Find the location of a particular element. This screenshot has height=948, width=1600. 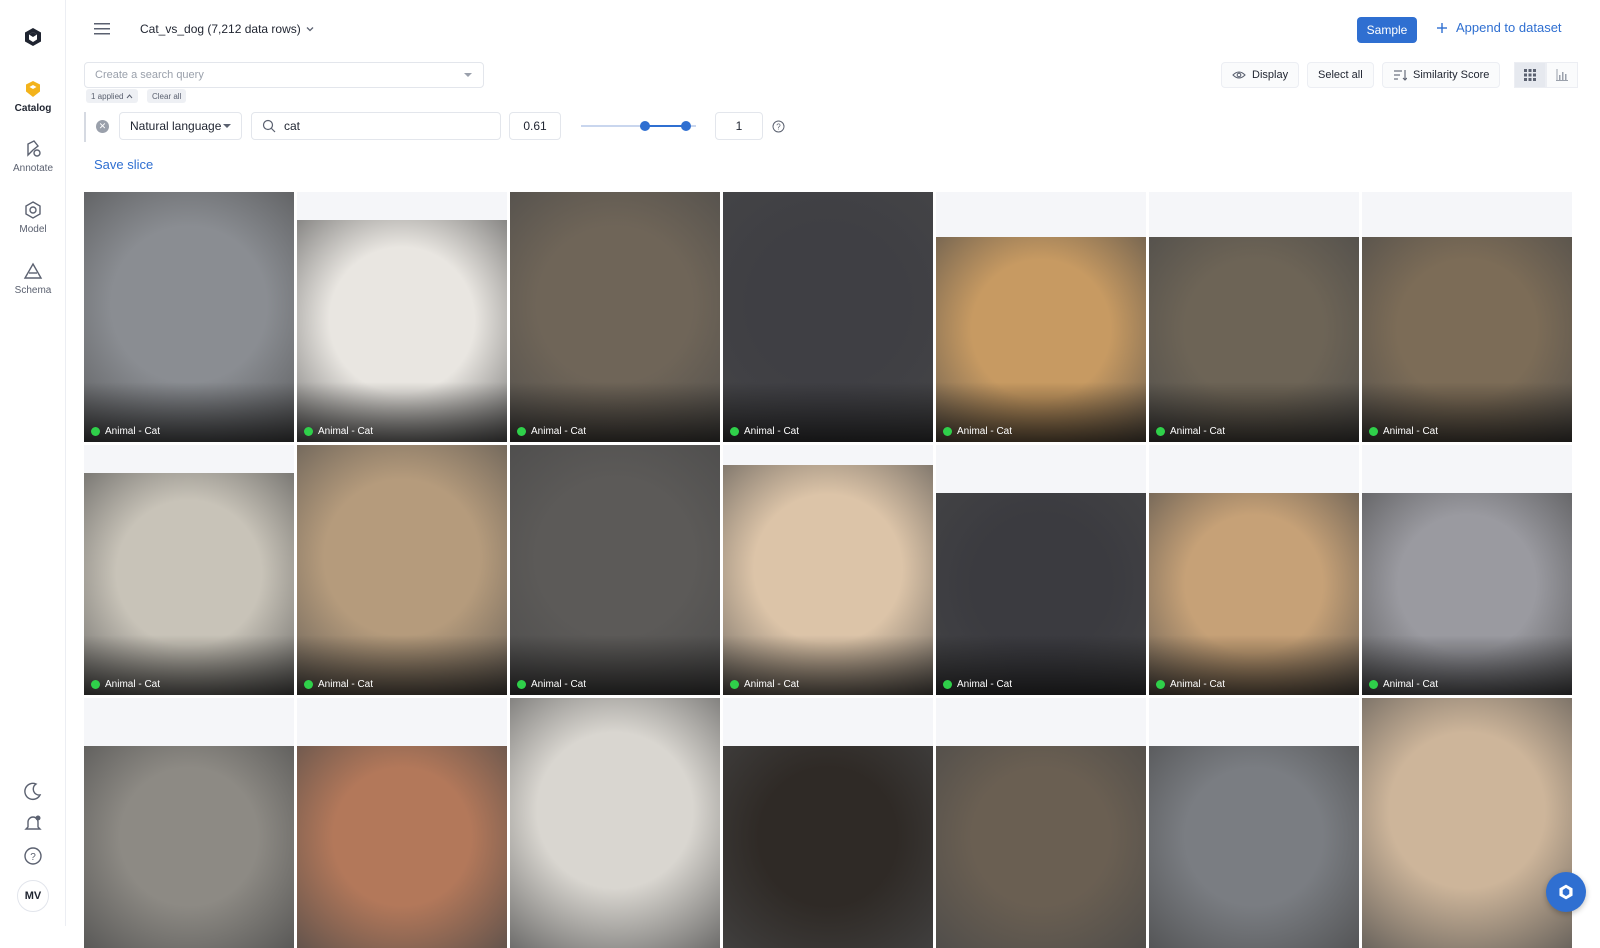

bar-chart-icon is located at coordinates (1562, 75).